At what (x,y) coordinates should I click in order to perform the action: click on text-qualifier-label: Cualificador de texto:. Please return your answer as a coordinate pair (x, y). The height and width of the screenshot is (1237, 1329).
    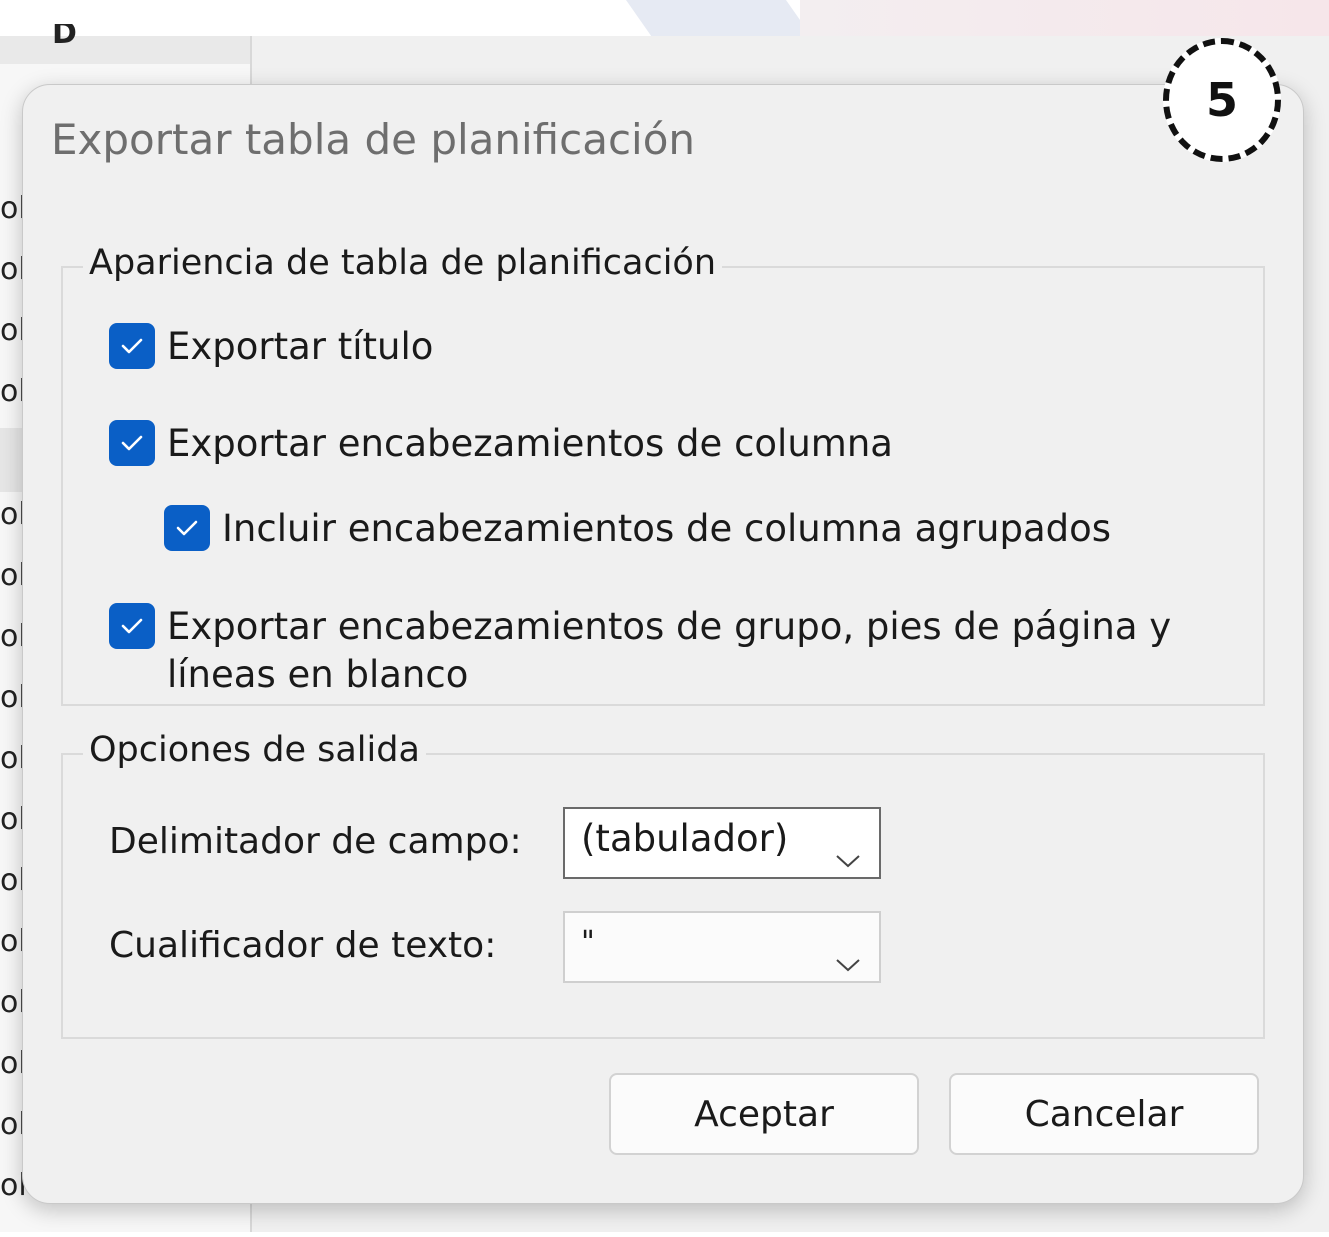
    Looking at the image, I should click on (303, 945).